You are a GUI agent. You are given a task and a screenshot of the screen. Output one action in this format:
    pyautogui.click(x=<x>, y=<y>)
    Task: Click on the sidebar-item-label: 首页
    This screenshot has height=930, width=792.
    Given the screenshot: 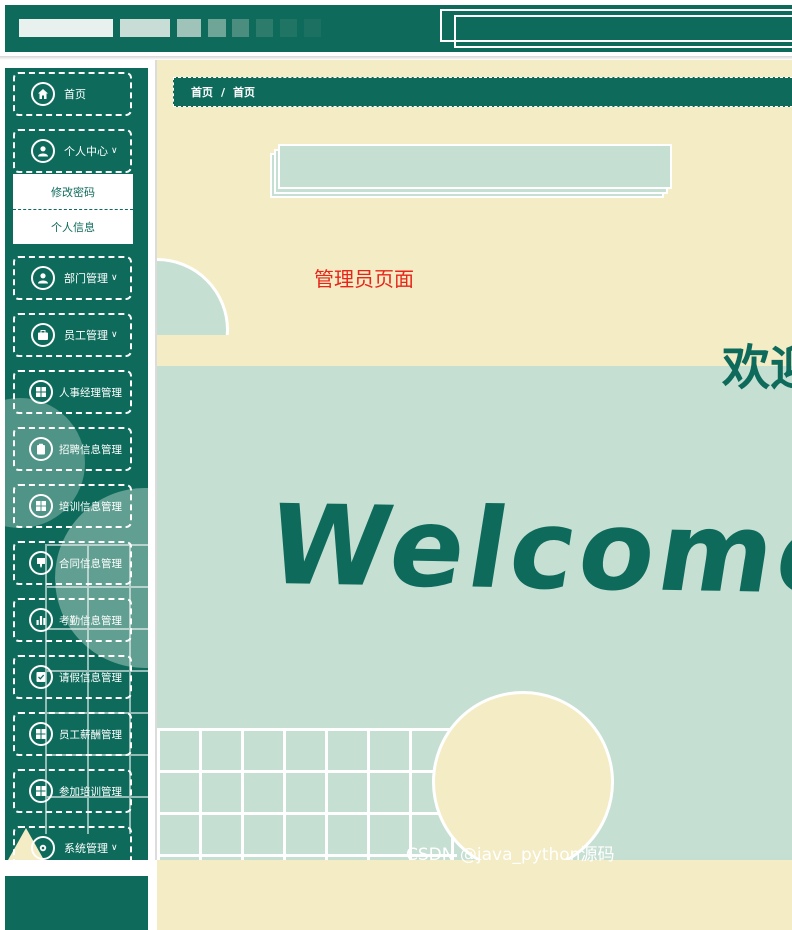 What is the action you would take?
    pyautogui.click(x=75, y=94)
    